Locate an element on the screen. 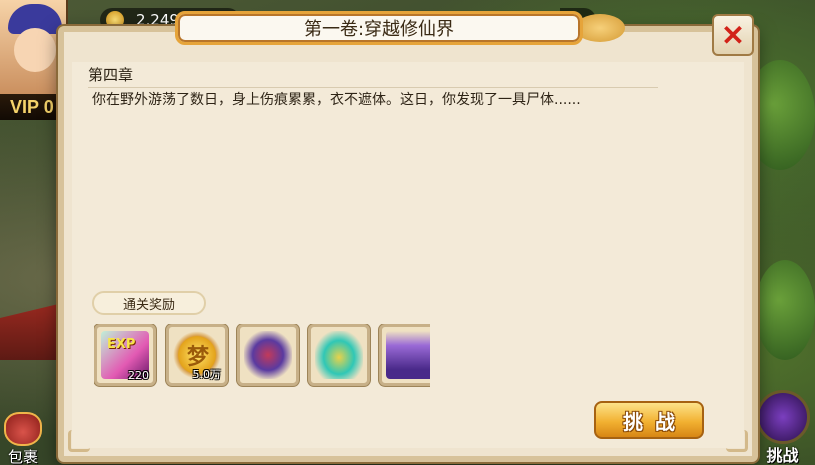  reward-qty: 220 is located at coordinates (138, 375).